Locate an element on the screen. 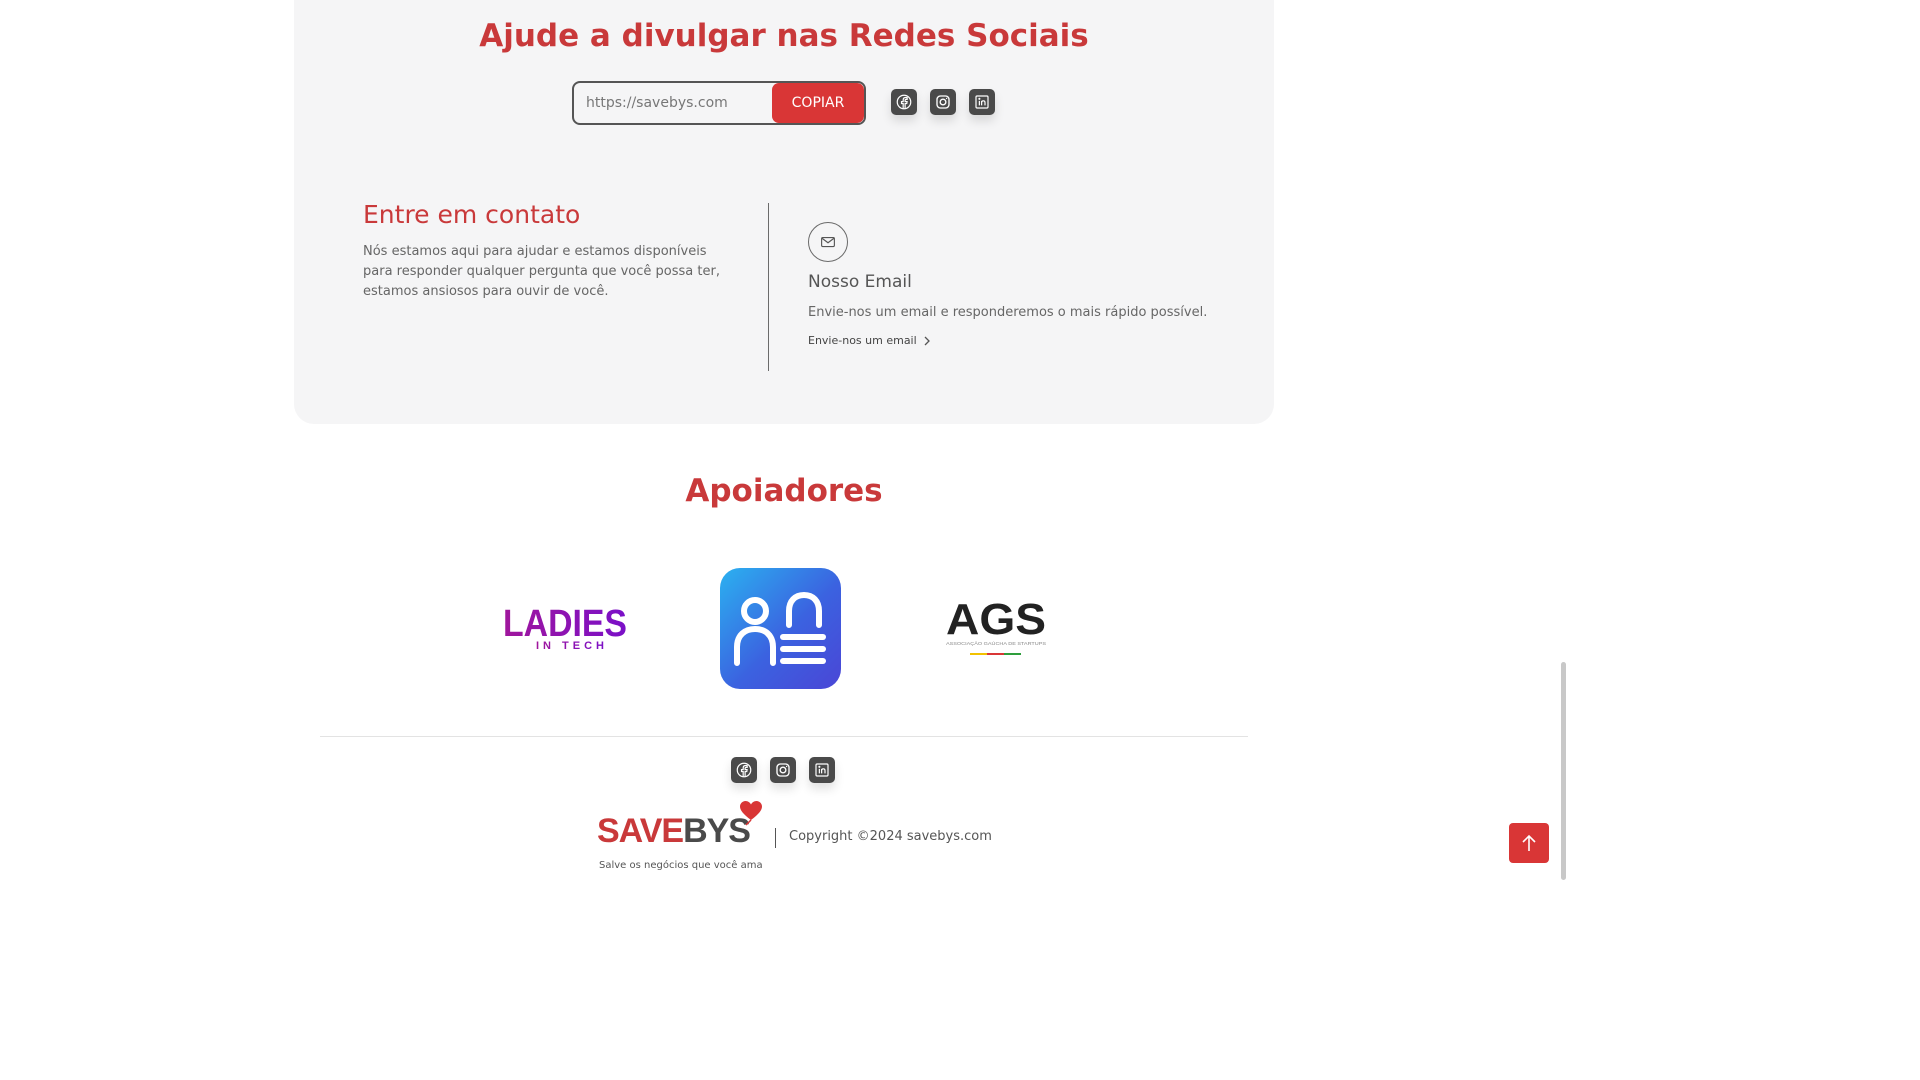 This screenshot has width=1920, height=1080. brand-name: SAVEBYS is located at coordinates (674, 831).